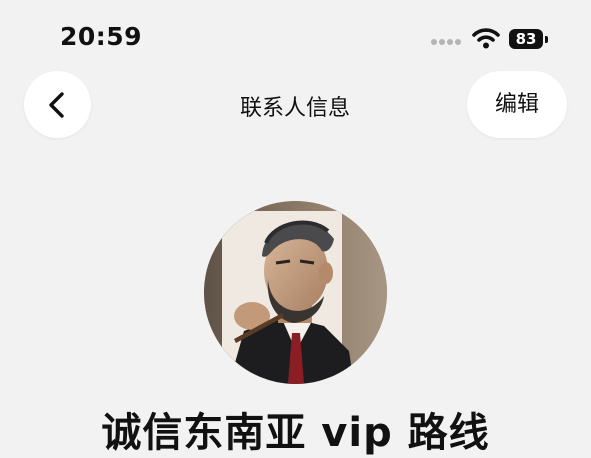  I want to click on battery-level: 83, so click(526, 39).